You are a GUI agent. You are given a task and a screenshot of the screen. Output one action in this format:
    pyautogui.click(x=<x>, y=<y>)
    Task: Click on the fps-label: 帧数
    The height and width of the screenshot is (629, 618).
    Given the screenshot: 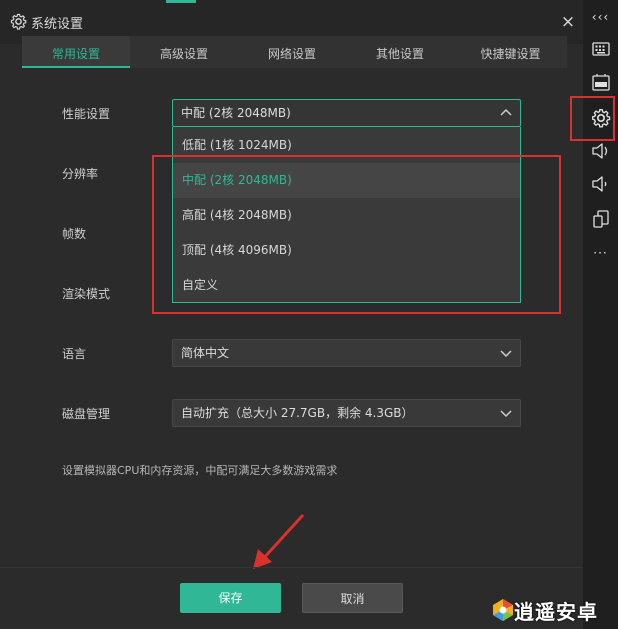 What is the action you would take?
    pyautogui.click(x=74, y=234)
    